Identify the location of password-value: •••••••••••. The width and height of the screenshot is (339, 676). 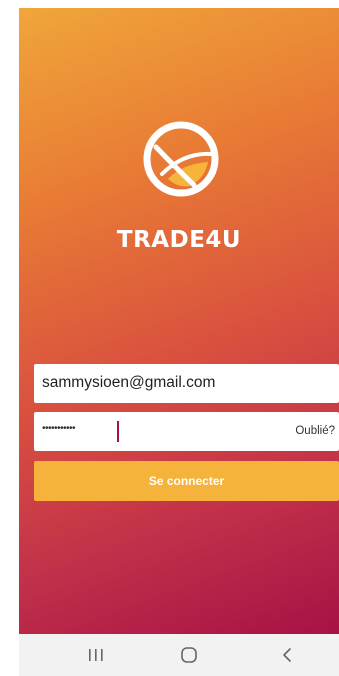
(59, 428).